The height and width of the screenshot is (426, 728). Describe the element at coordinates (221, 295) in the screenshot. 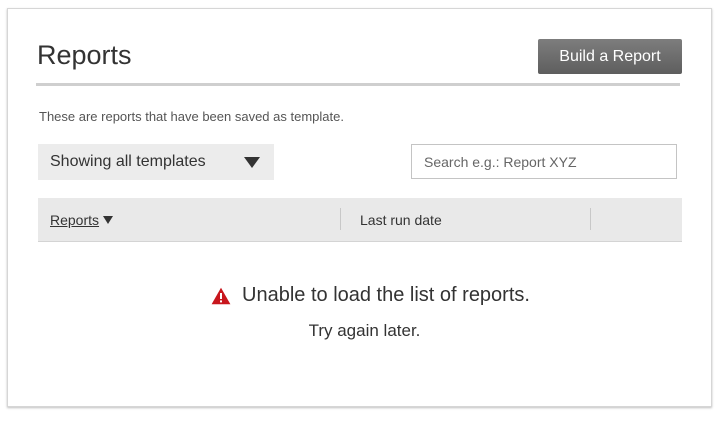

I see `warning-icon` at that location.